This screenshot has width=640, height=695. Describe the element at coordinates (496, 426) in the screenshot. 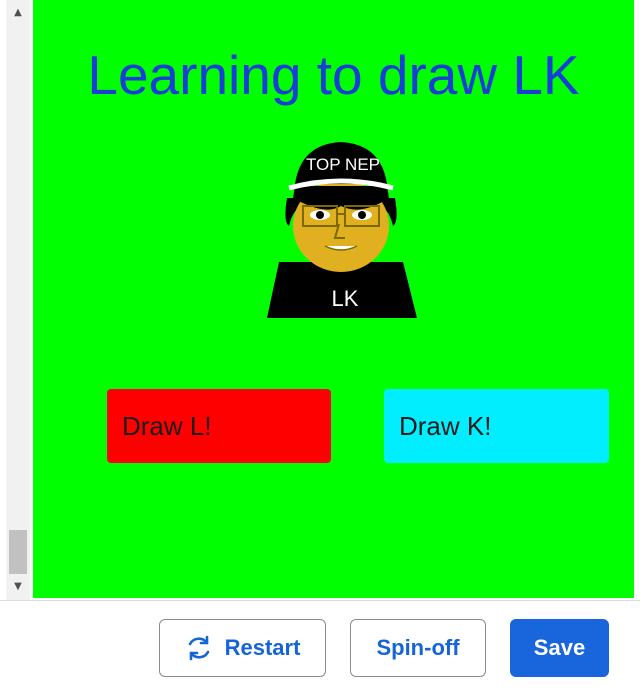

I see `draw-k-button: Draw K!` at that location.